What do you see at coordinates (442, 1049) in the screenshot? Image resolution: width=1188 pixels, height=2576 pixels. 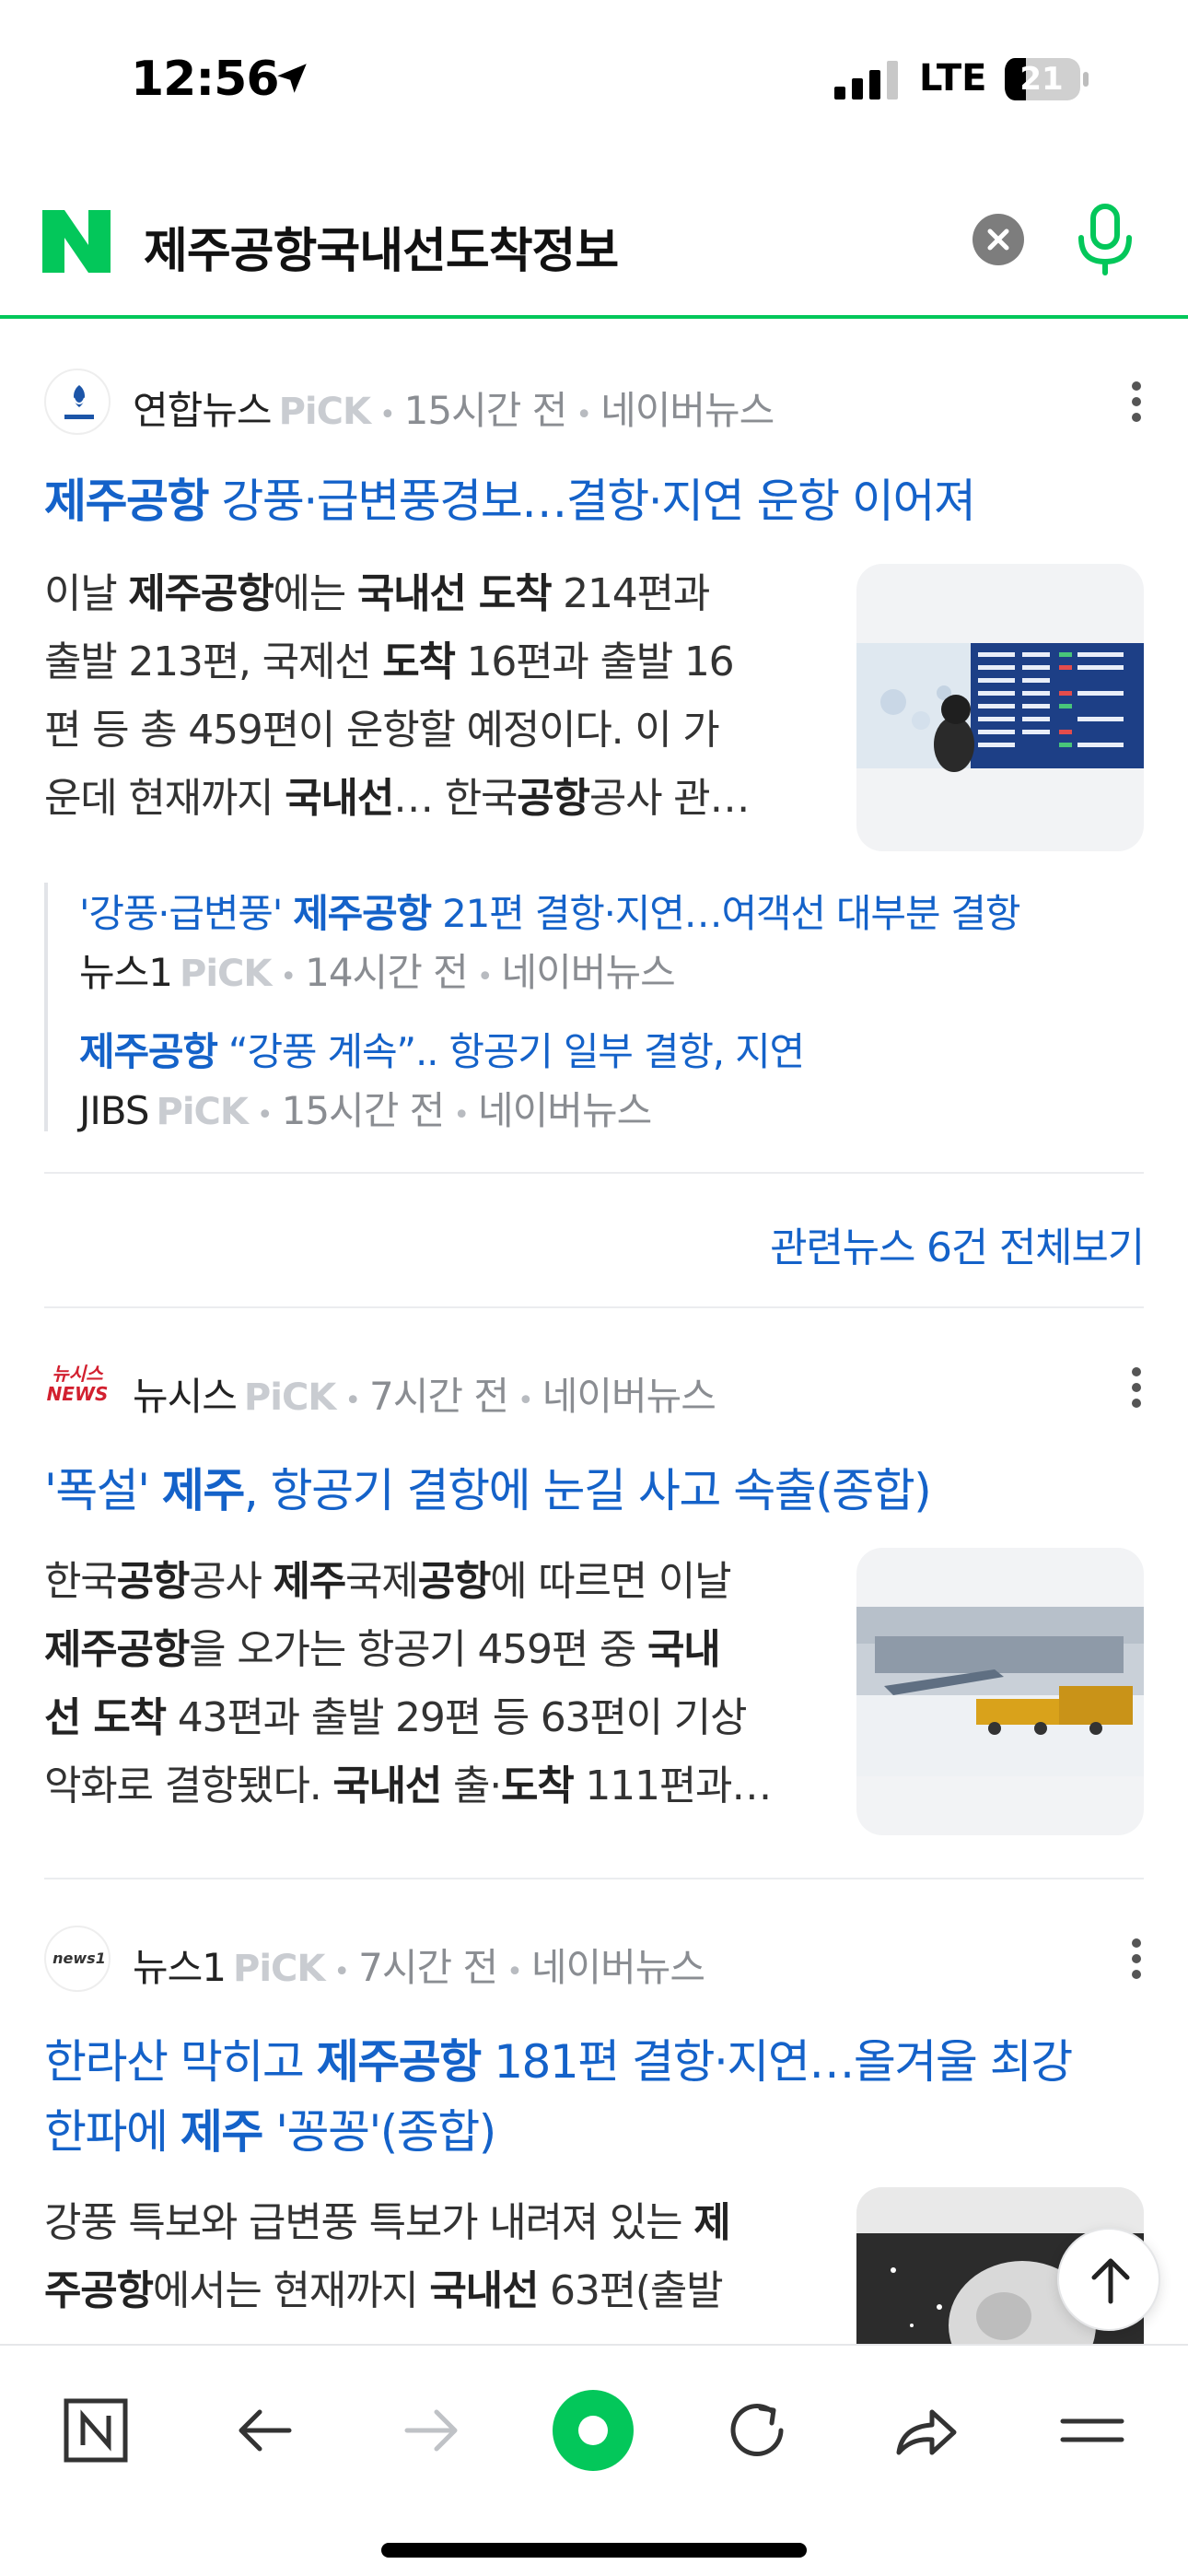 I see `related-title: 제주공항 “강풍 계속”.. 항공기 일부 결항, 지연` at bounding box center [442, 1049].